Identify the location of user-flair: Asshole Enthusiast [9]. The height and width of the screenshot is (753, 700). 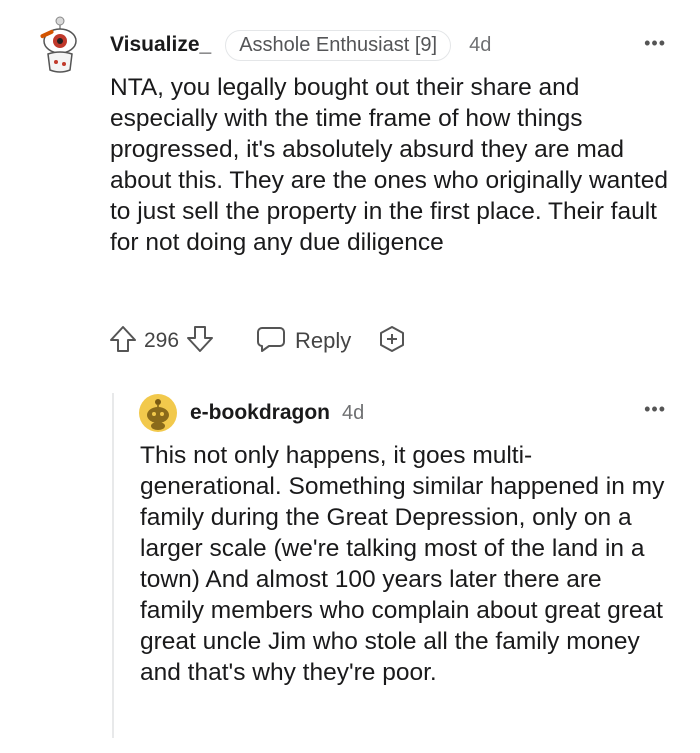
(338, 45).